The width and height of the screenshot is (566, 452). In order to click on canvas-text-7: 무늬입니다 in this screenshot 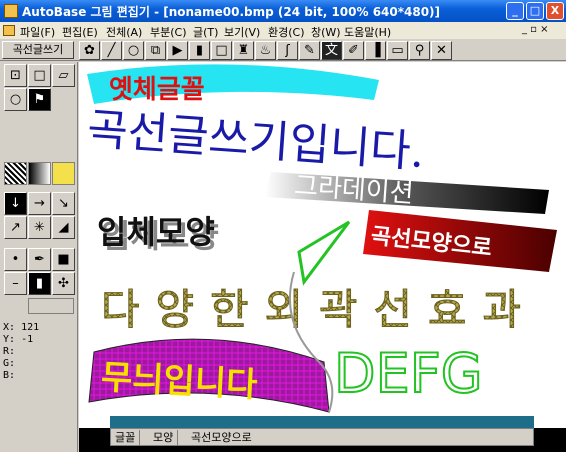, I will do `click(179, 381)`.